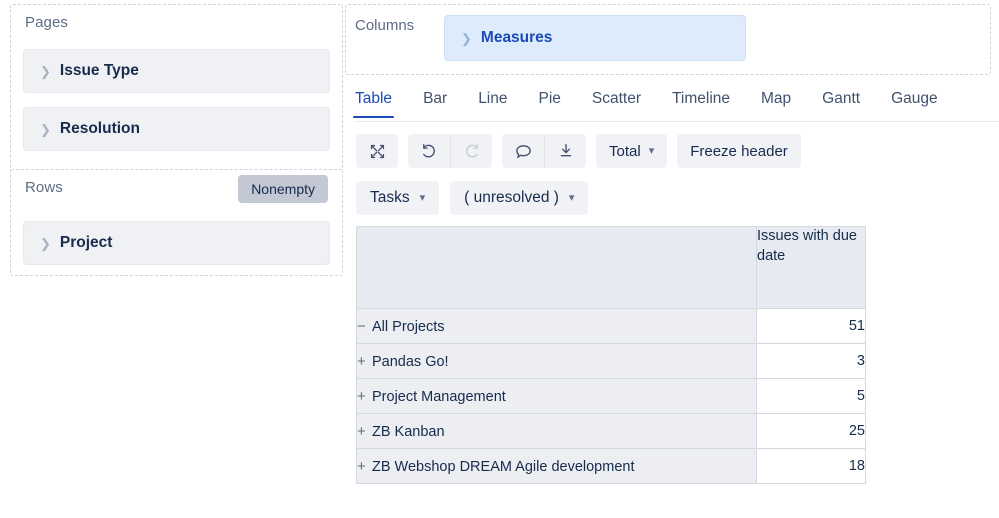 The width and height of the screenshot is (999, 518). I want to click on toolbar-group-history, so click(450, 151).